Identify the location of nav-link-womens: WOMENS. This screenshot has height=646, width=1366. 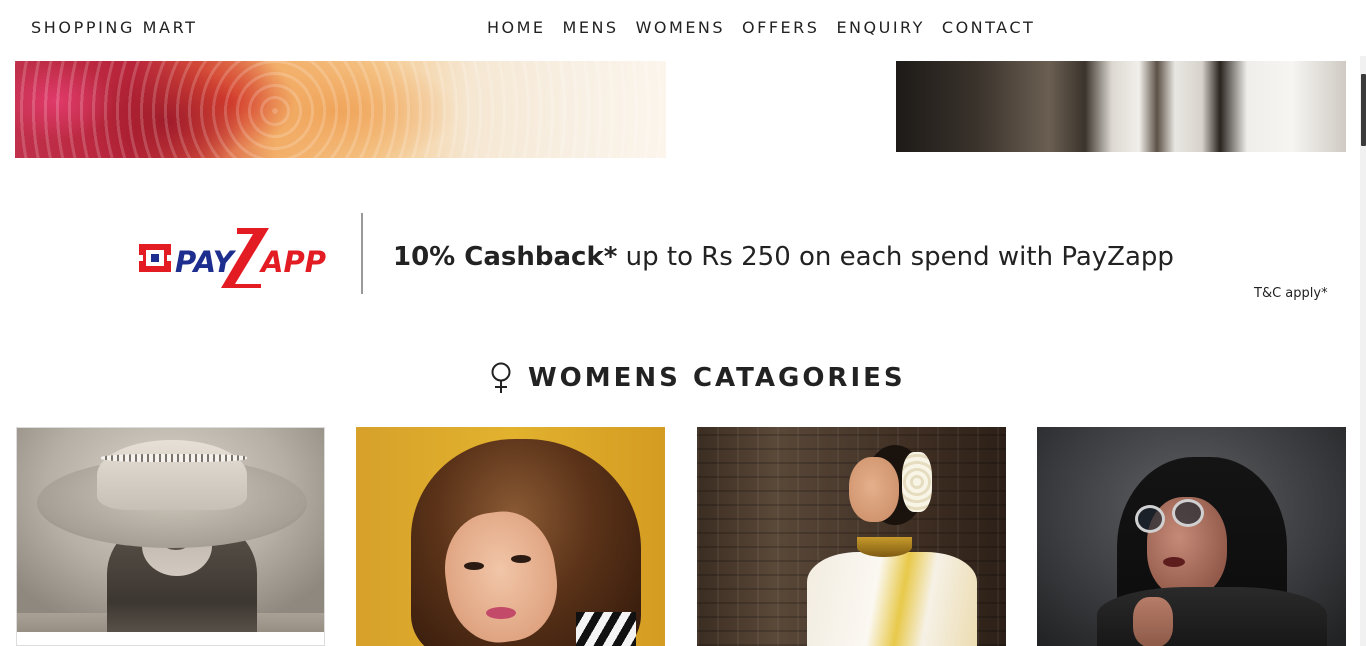
(680, 27).